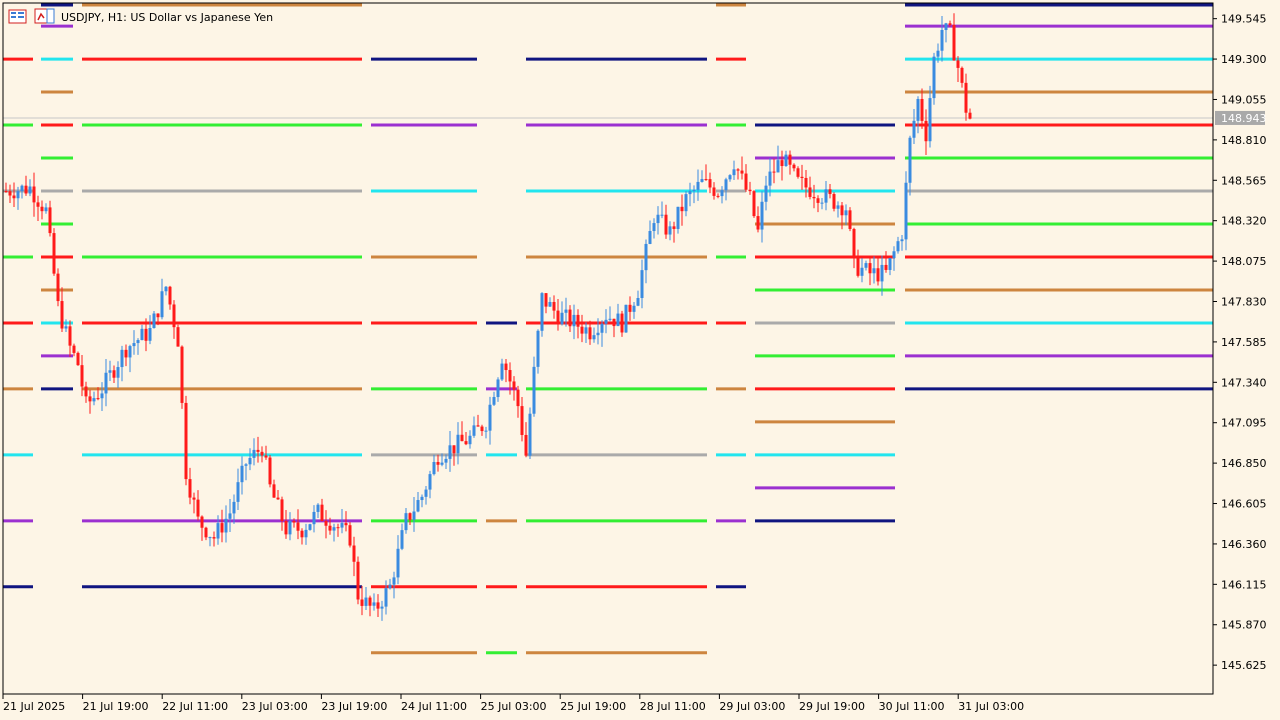  What do you see at coordinates (1244, 99) in the screenshot?
I see `y-tick-label: 149.055` at bounding box center [1244, 99].